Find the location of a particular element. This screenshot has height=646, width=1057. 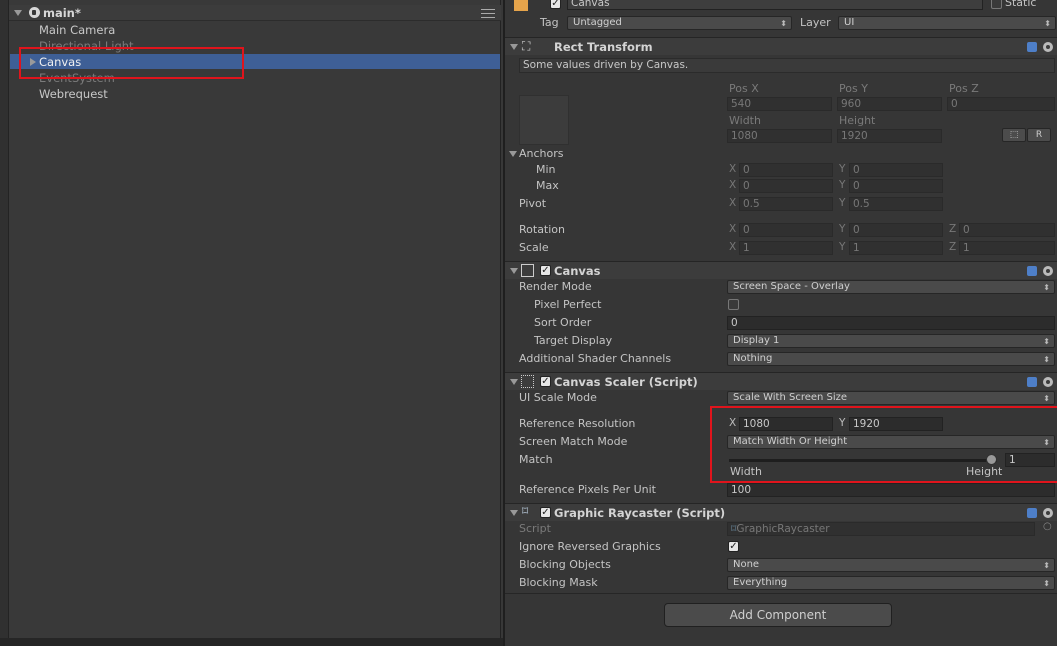

anchor-min-x-field: 0 is located at coordinates (786, 170).